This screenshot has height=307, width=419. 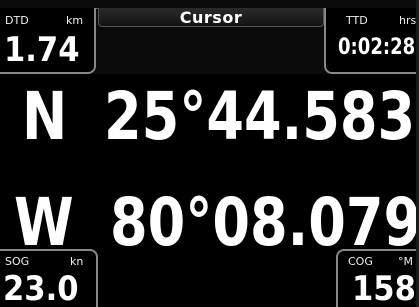 What do you see at coordinates (41, 288) in the screenshot?
I see `sog-value: 23.0` at bounding box center [41, 288].